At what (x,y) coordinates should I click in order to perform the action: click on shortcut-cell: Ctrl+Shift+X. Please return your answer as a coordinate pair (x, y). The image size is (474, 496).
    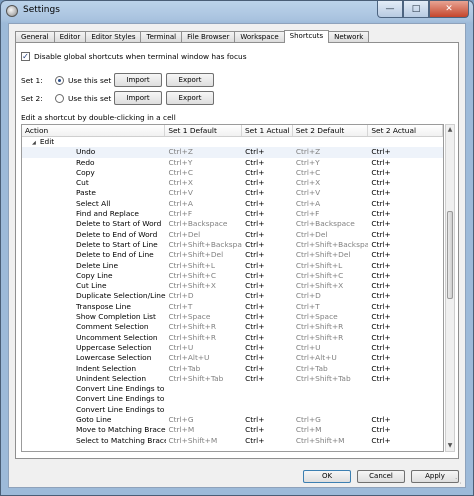
    Looking at the image, I should click on (204, 286).